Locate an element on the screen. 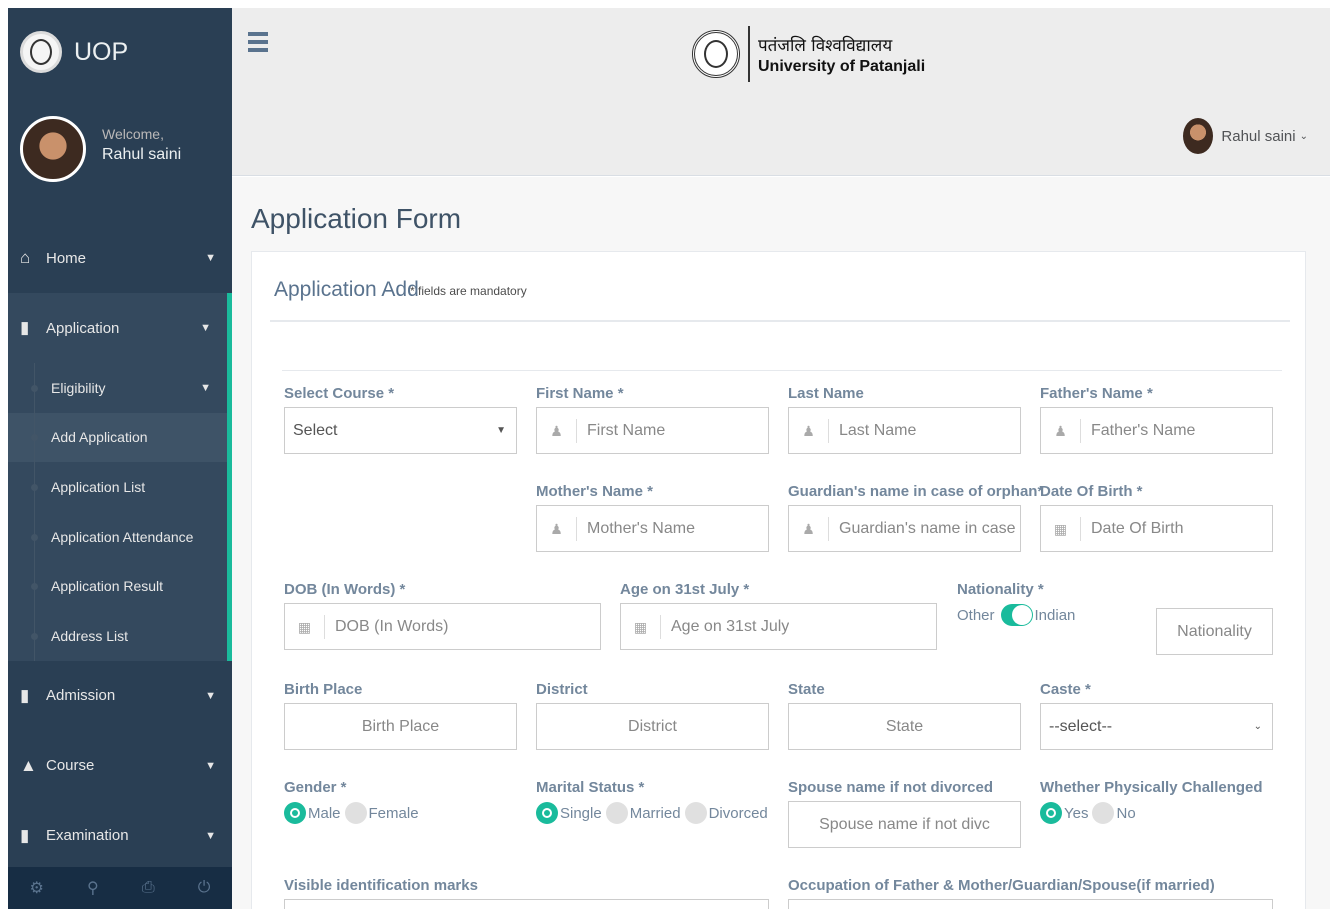 This screenshot has height=909, width=1330. user-menu: Rahul saini ⌄ is located at coordinates (1245, 136).